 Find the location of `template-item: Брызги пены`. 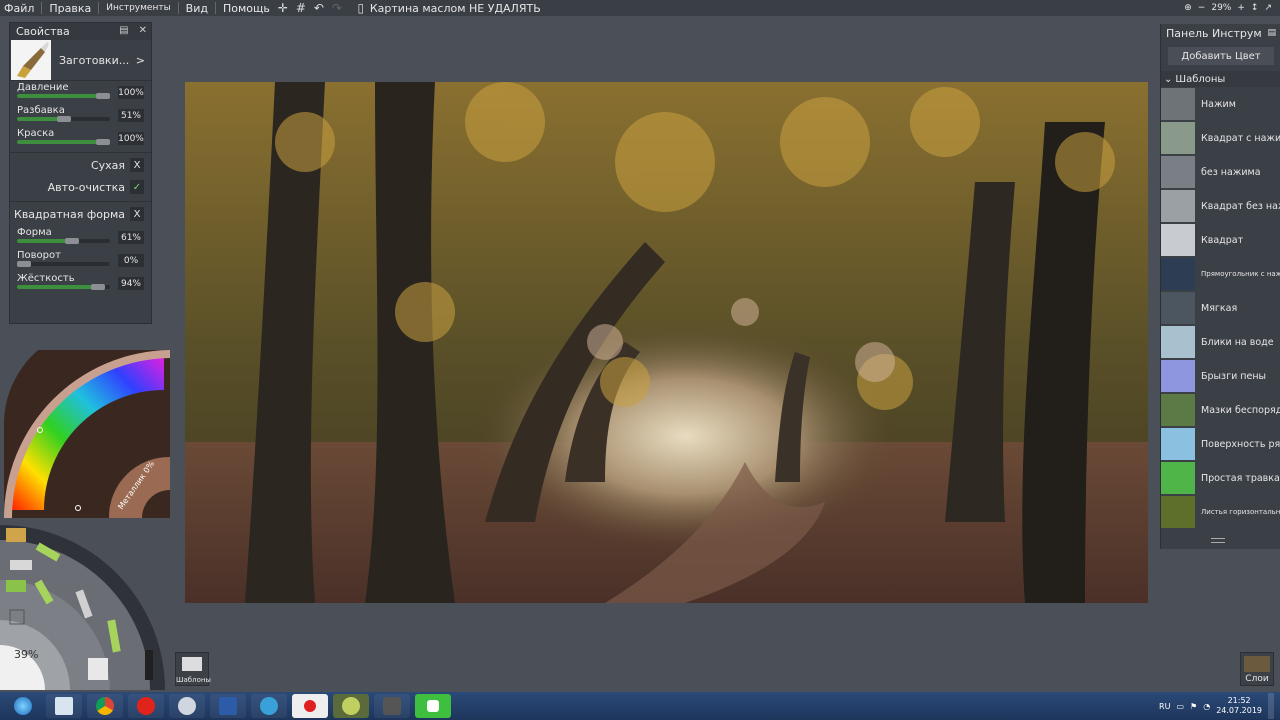

template-item: Брызги пены is located at coordinates (1220, 376).